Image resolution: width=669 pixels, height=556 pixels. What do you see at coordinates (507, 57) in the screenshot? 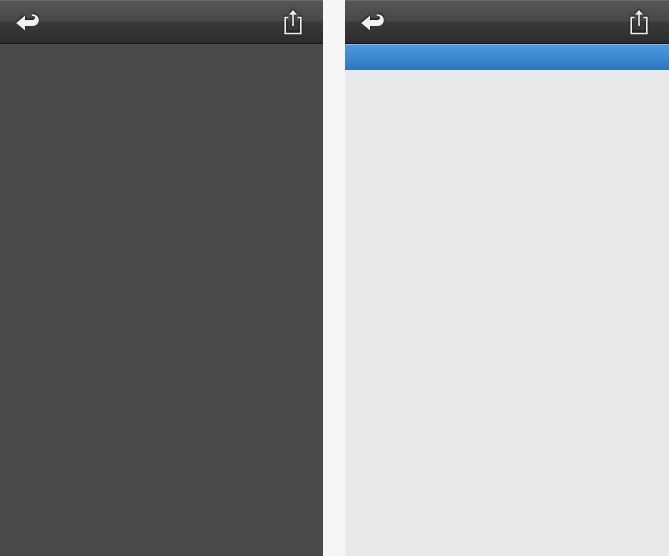
I see `album-header-bar` at bounding box center [507, 57].